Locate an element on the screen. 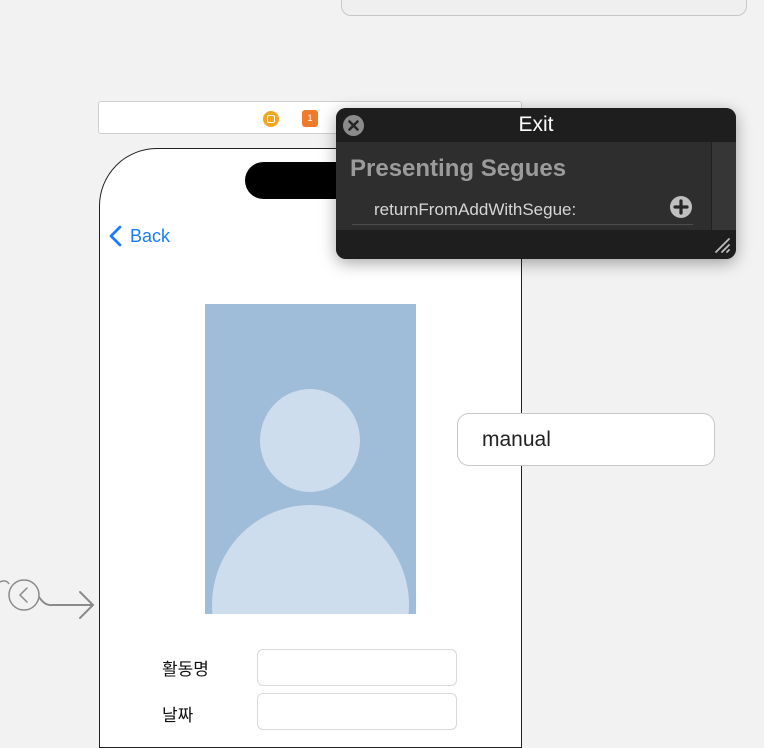  close-icon is located at coordinates (353, 125).